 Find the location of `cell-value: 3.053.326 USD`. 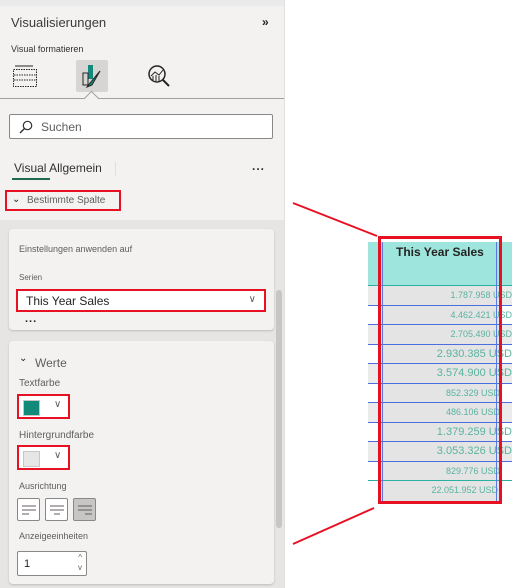

cell-value: 3.053.326 USD is located at coordinates (474, 451).